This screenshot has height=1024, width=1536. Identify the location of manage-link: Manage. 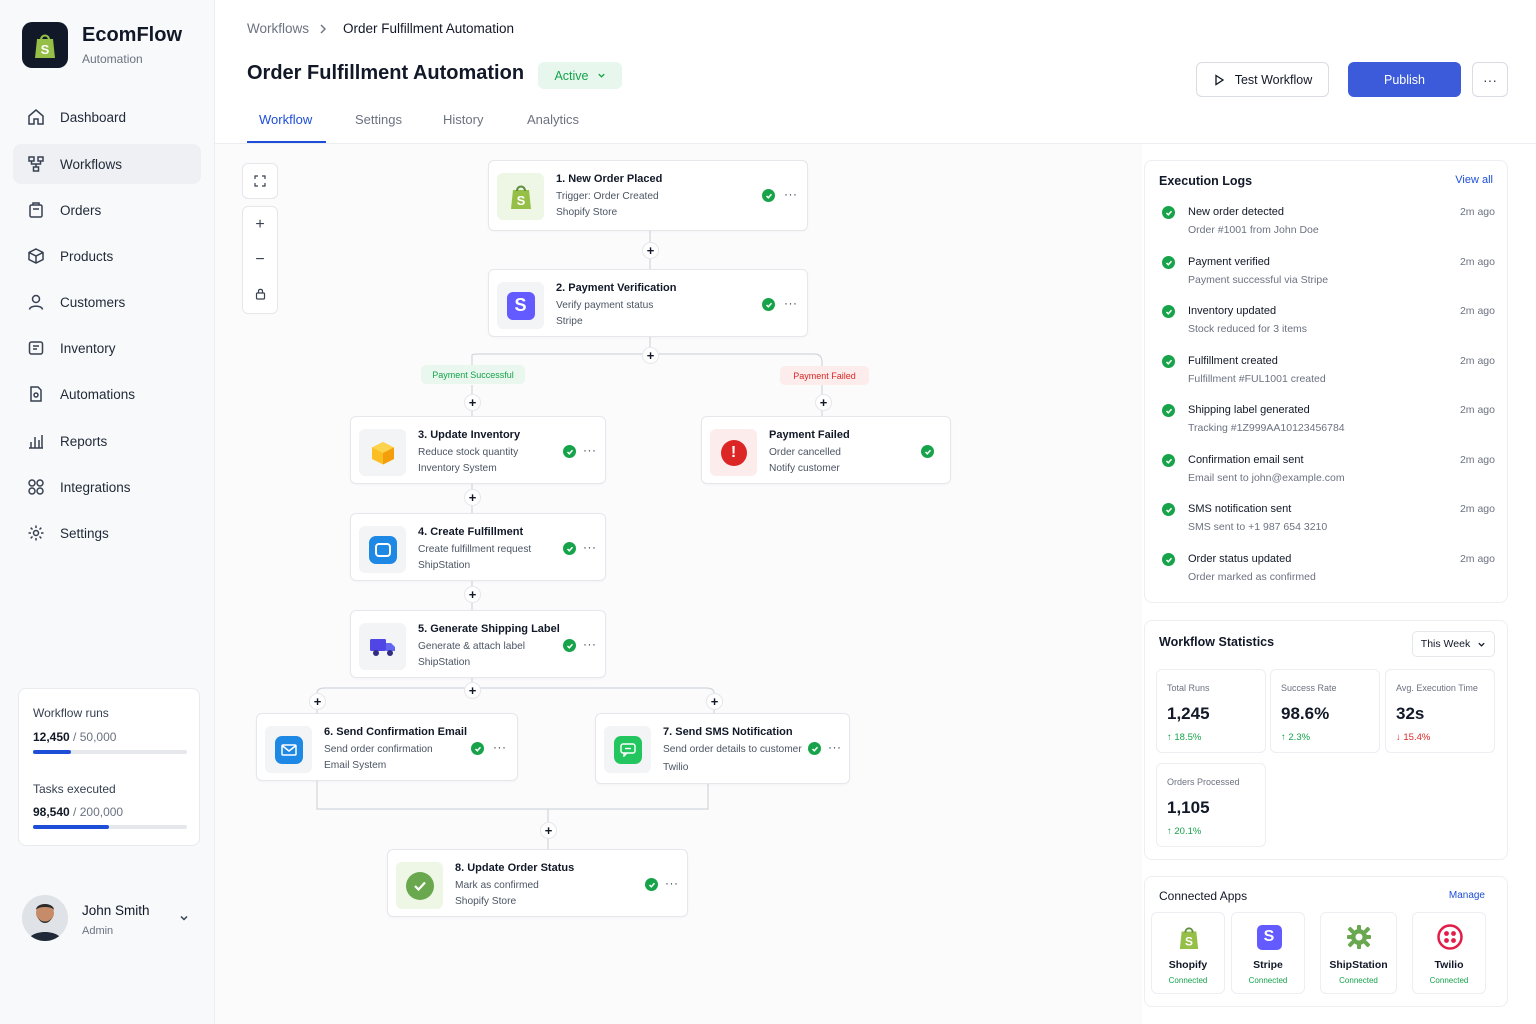
(1467, 895).